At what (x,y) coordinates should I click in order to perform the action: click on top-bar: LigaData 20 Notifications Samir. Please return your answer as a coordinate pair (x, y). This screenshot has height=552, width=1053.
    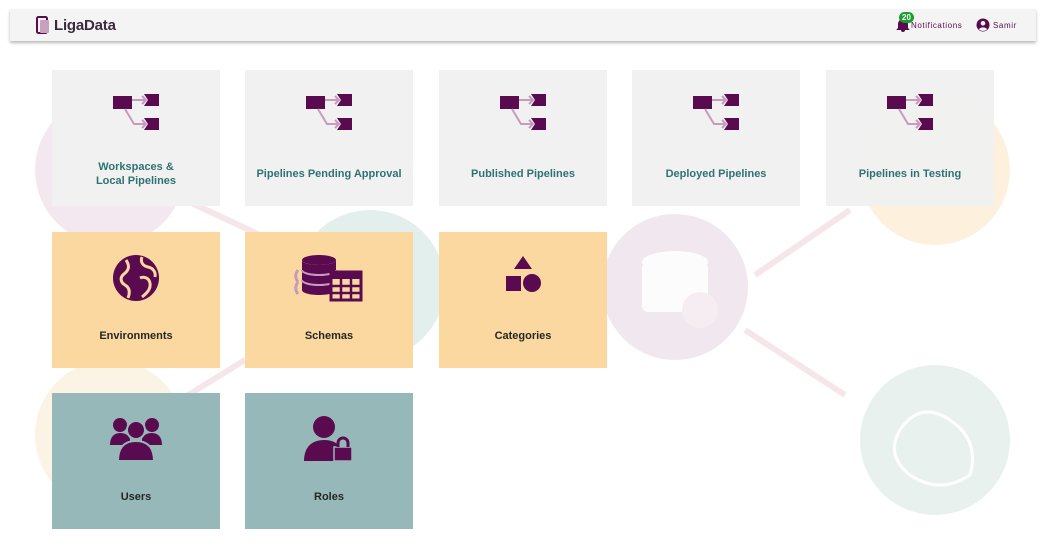
    Looking at the image, I should click on (523, 25).